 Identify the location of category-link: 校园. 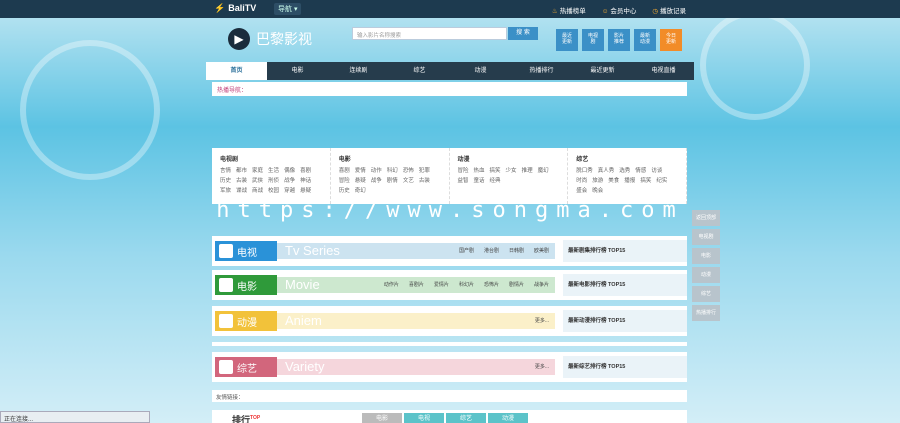
(273, 190).